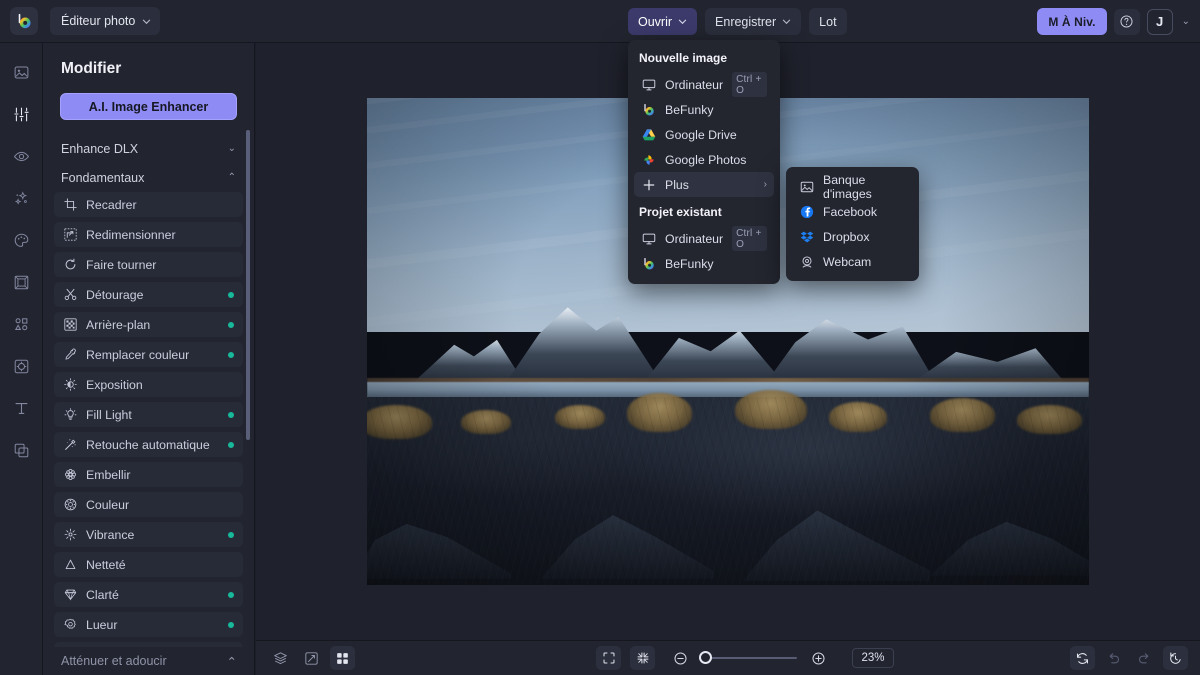  Describe the element at coordinates (663, 21) in the screenshot. I see `open-button: Ouvrir` at that location.